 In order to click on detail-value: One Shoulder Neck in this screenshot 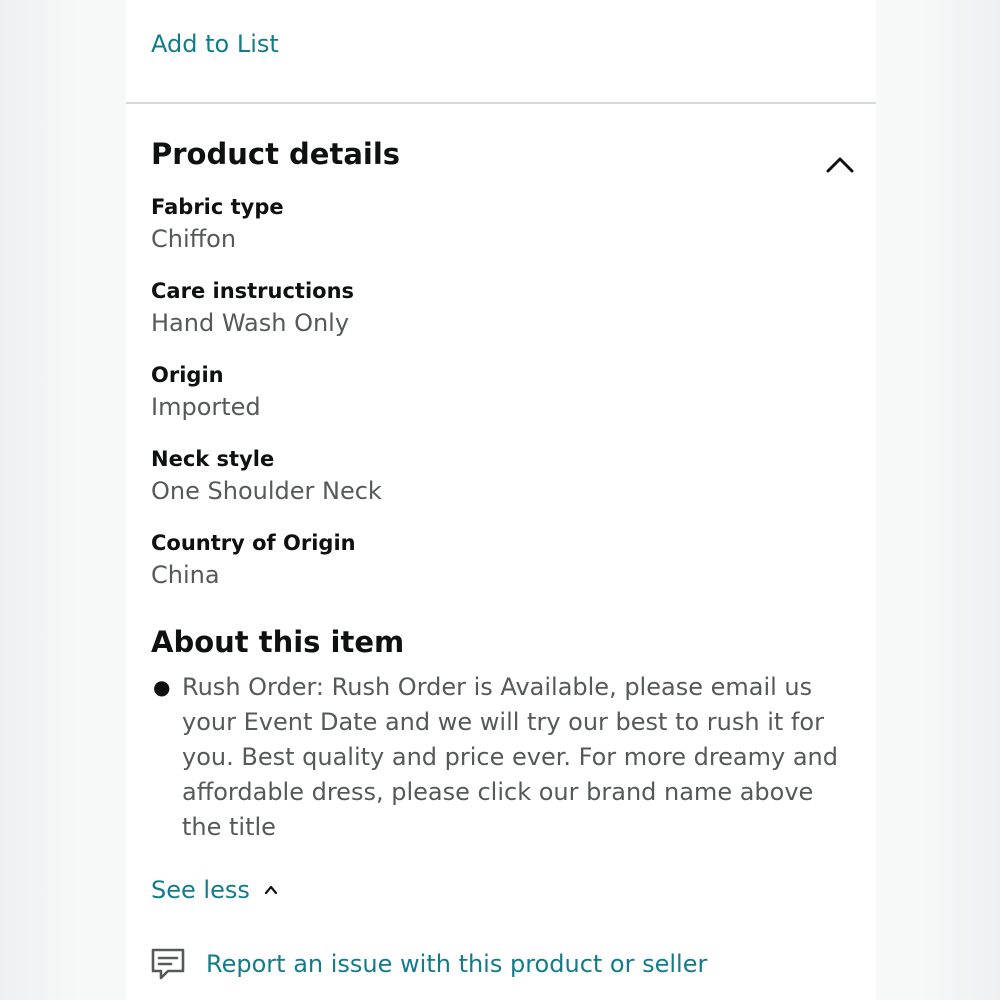, I will do `click(266, 491)`.